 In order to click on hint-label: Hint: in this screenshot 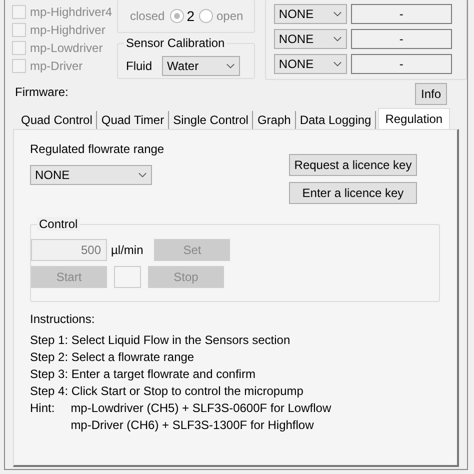, I will do `click(42, 409)`.